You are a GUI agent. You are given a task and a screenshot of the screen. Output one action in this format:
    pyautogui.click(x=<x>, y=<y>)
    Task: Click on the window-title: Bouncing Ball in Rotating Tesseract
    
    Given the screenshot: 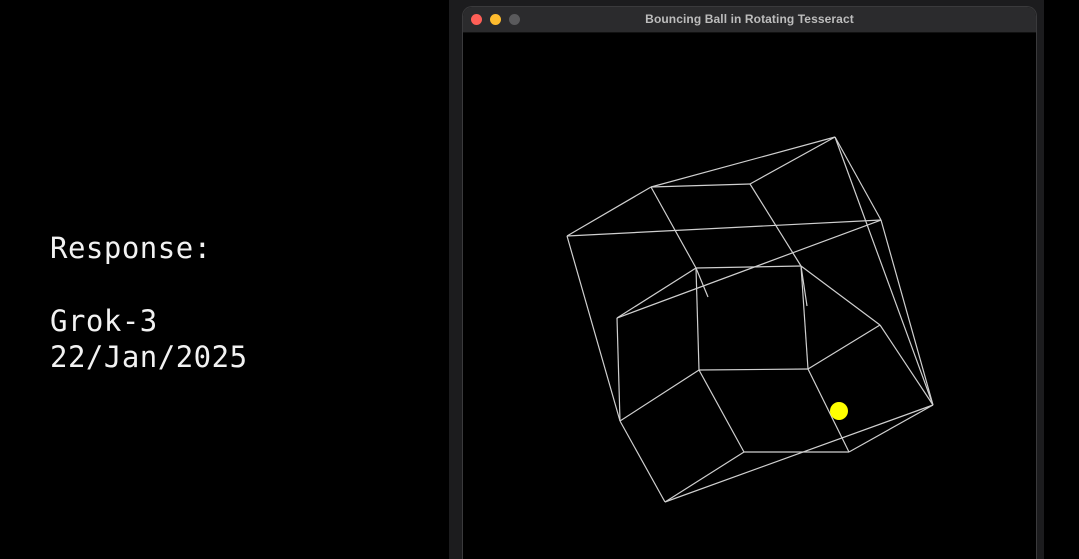 What is the action you would take?
    pyautogui.click(x=749, y=19)
    